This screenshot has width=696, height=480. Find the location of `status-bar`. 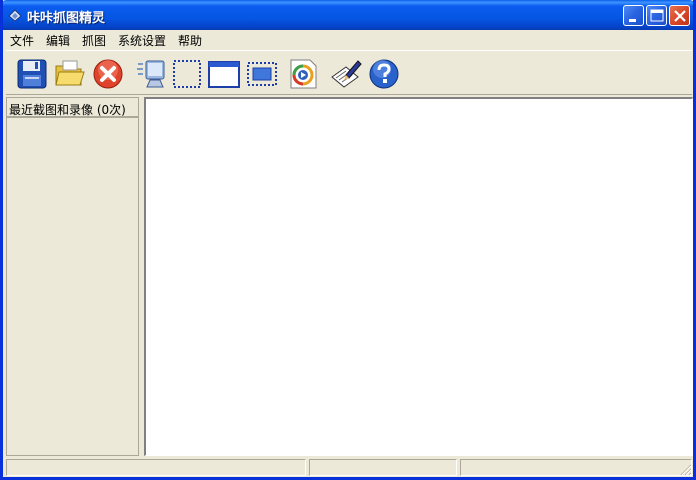

status-bar is located at coordinates (349, 467).